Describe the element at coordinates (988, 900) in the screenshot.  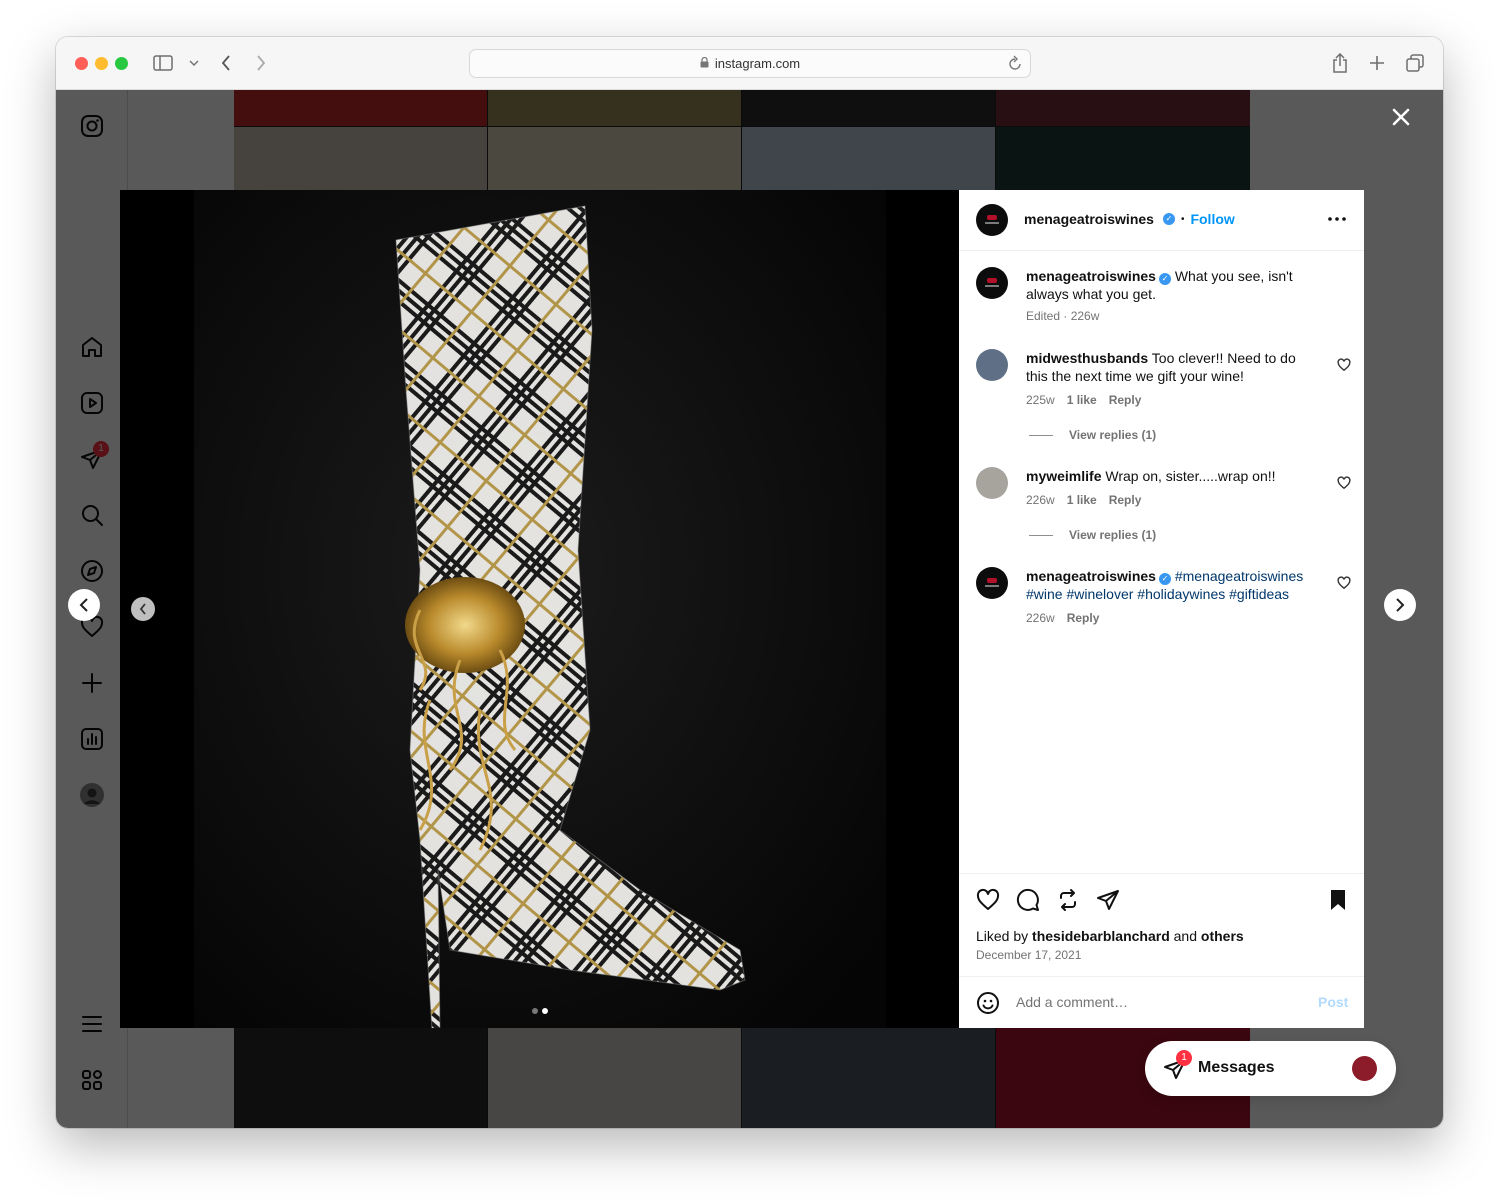
I see `like-icon` at that location.